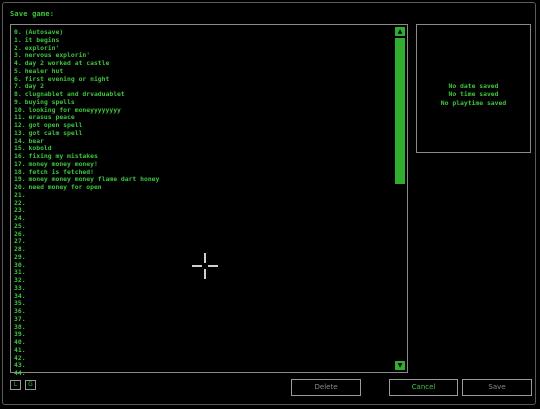 The image size is (540, 409). Describe the element at coordinates (497, 387) in the screenshot. I see `save-button: Save` at that location.